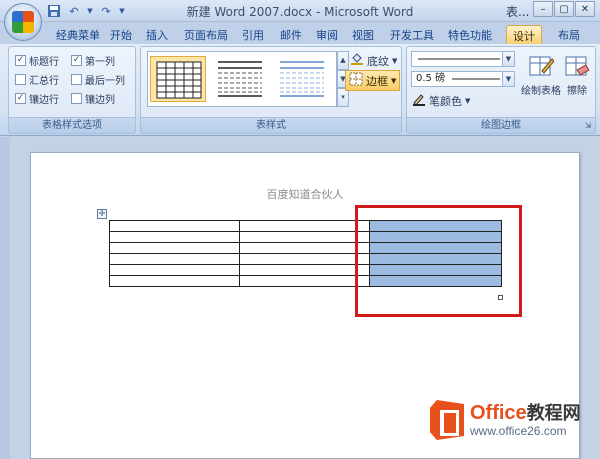 This screenshot has width=600, height=459. What do you see at coordinates (327, 34) in the screenshot?
I see `tab-review: 审阅` at bounding box center [327, 34].